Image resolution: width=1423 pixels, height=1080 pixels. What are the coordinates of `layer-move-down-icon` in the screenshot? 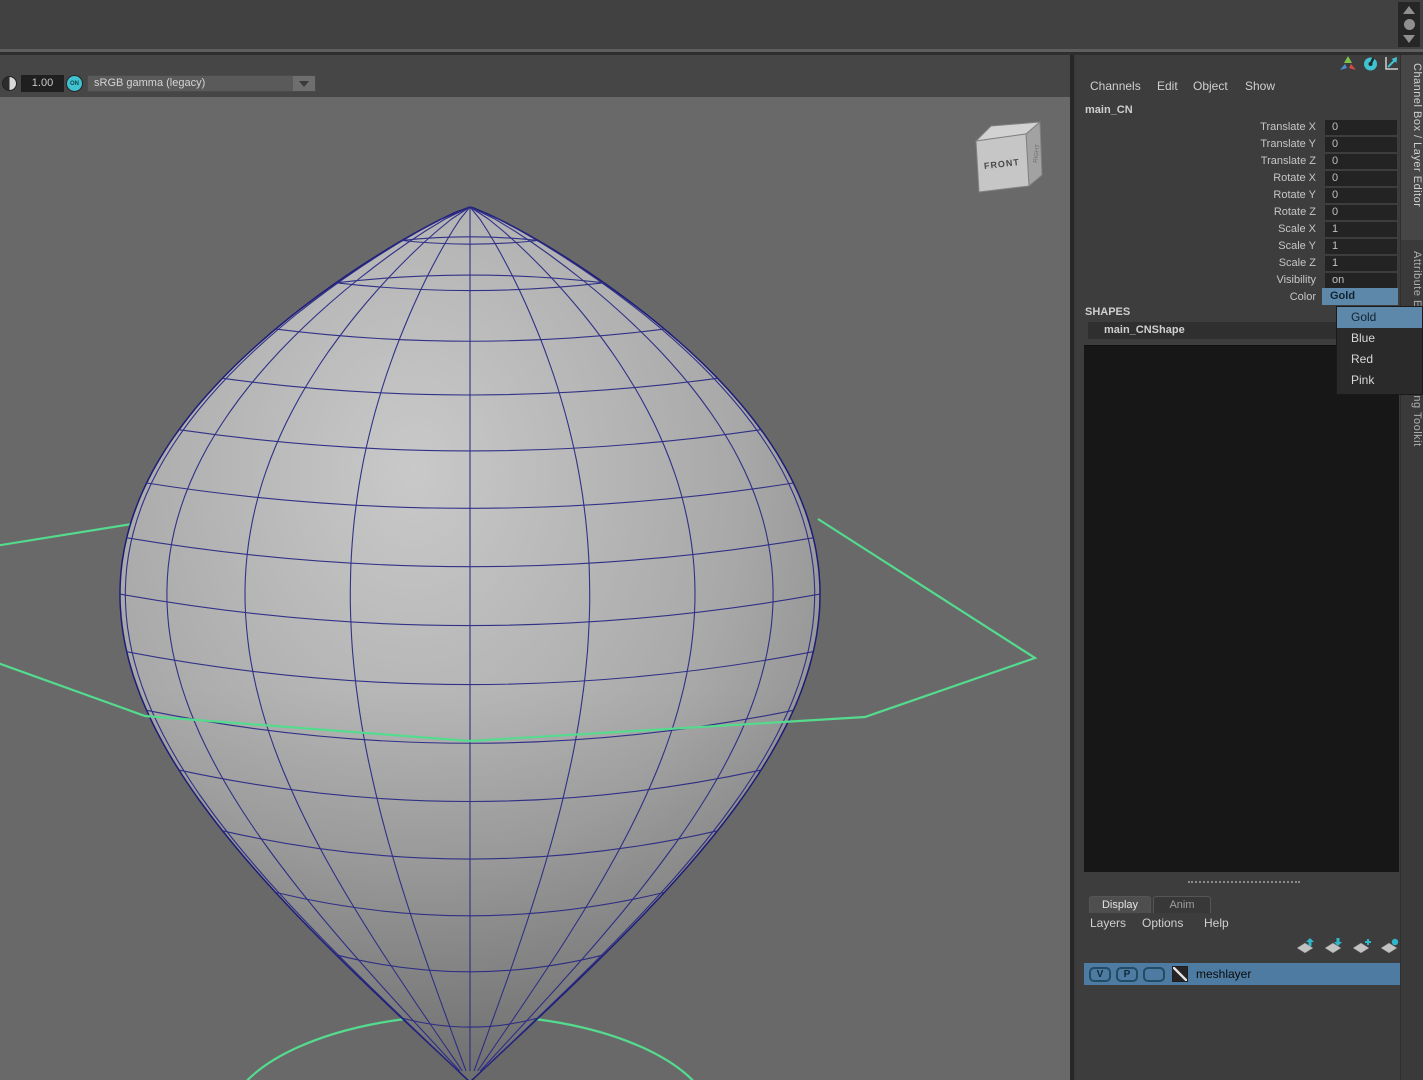 It's located at (1334, 946).